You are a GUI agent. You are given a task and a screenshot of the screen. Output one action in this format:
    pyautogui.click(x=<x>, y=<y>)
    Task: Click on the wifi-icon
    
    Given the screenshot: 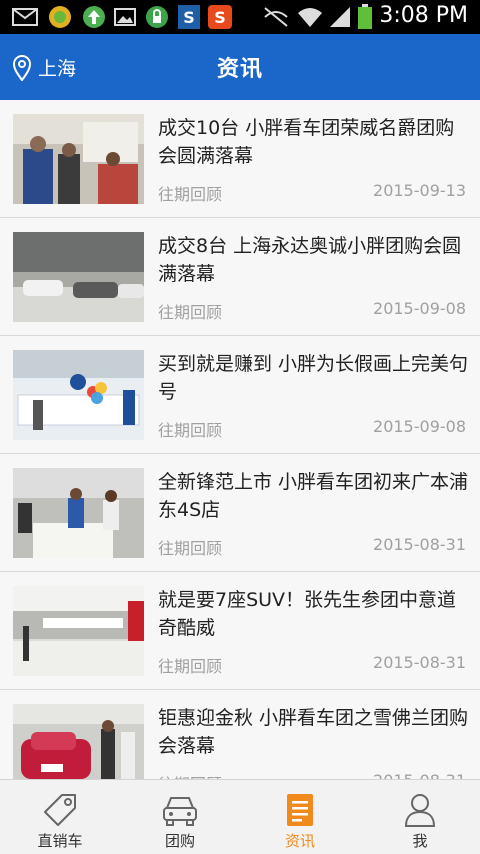 What is the action you would take?
    pyautogui.click(x=310, y=17)
    